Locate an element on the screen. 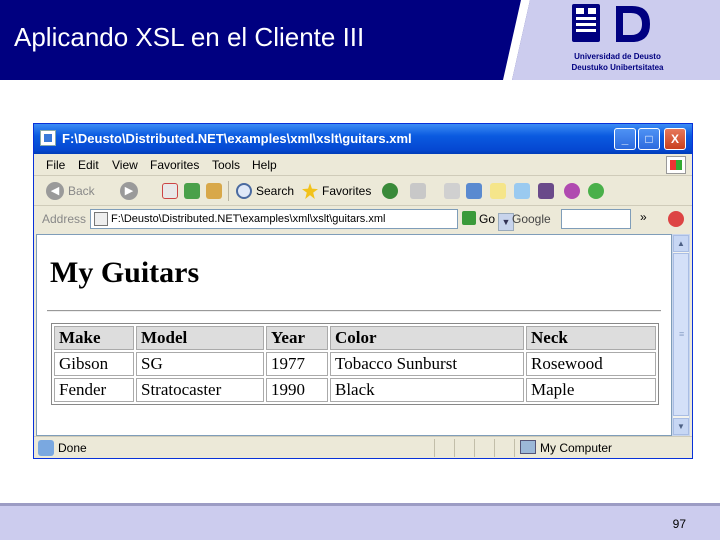 Image resolution: width=720 pixels, height=540 pixels. toolbar-options-icon is located at coordinates (676, 219).